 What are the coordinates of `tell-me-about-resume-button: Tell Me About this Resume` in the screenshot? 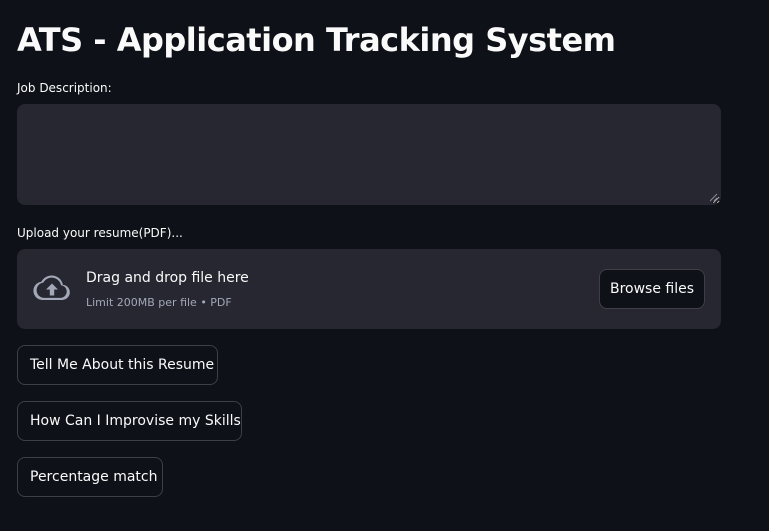 It's located at (117, 365).